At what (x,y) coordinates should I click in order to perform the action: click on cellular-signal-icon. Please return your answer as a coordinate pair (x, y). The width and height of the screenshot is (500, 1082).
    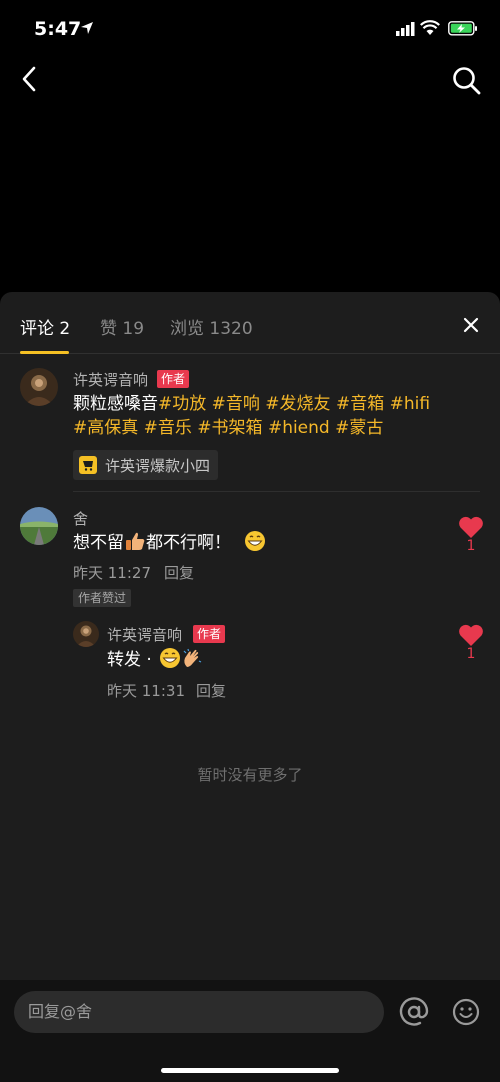
    Looking at the image, I should click on (405, 29).